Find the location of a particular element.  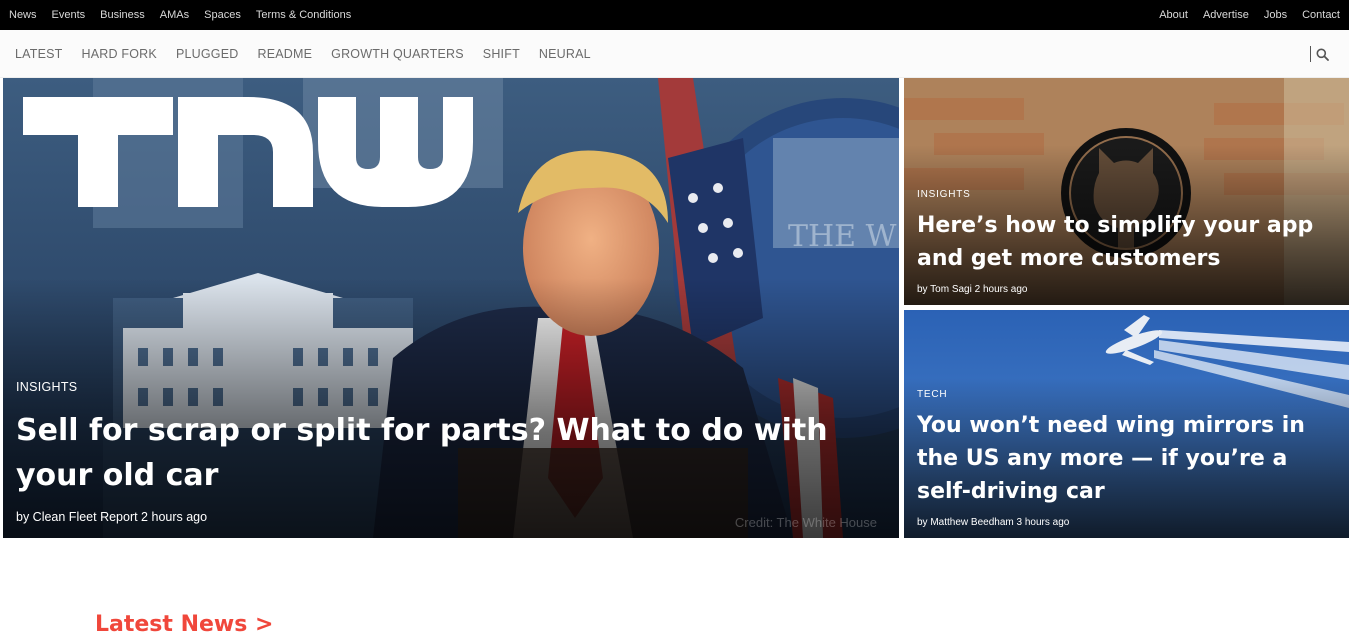

search-button is located at coordinates (1319, 54).